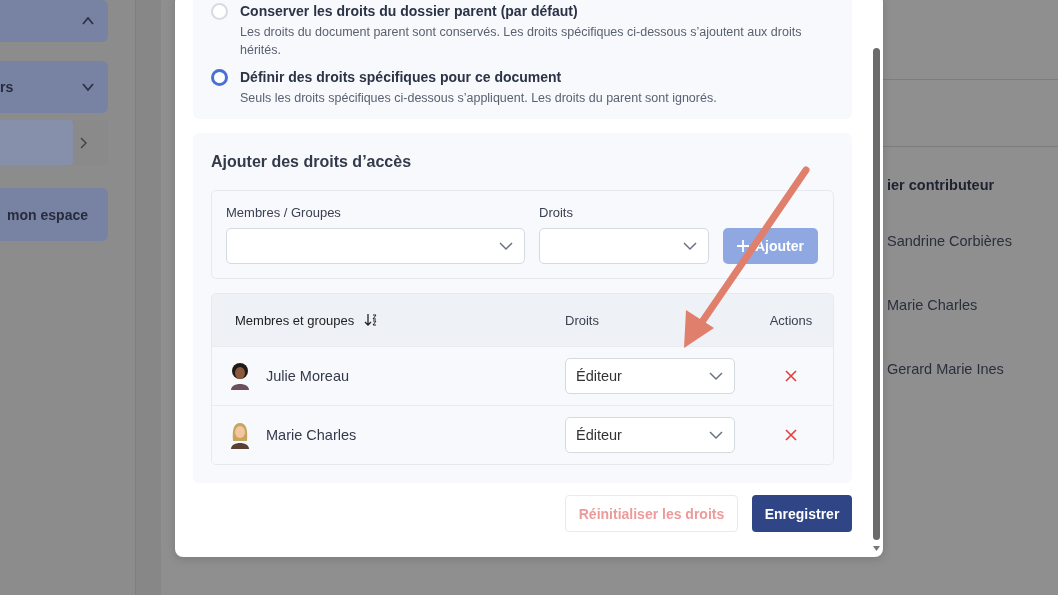 This screenshot has height=595, width=1058. Describe the element at coordinates (375, 246) in the screenshot. I see `members-select` at that location.